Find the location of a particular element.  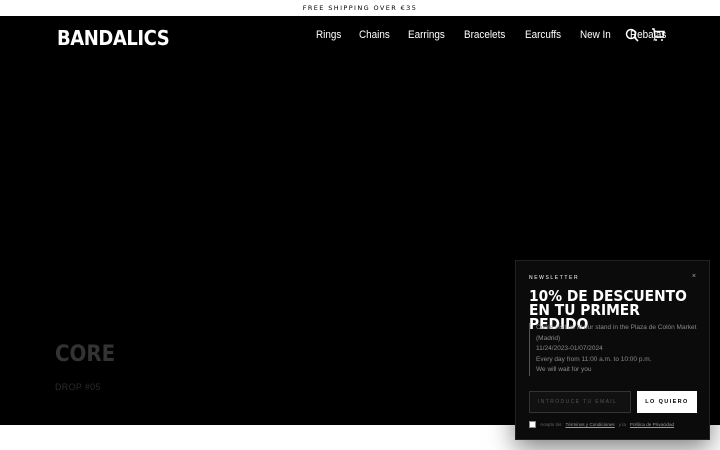

nav-item-bracelets: Bracelets is located at coordinates (484, 35).